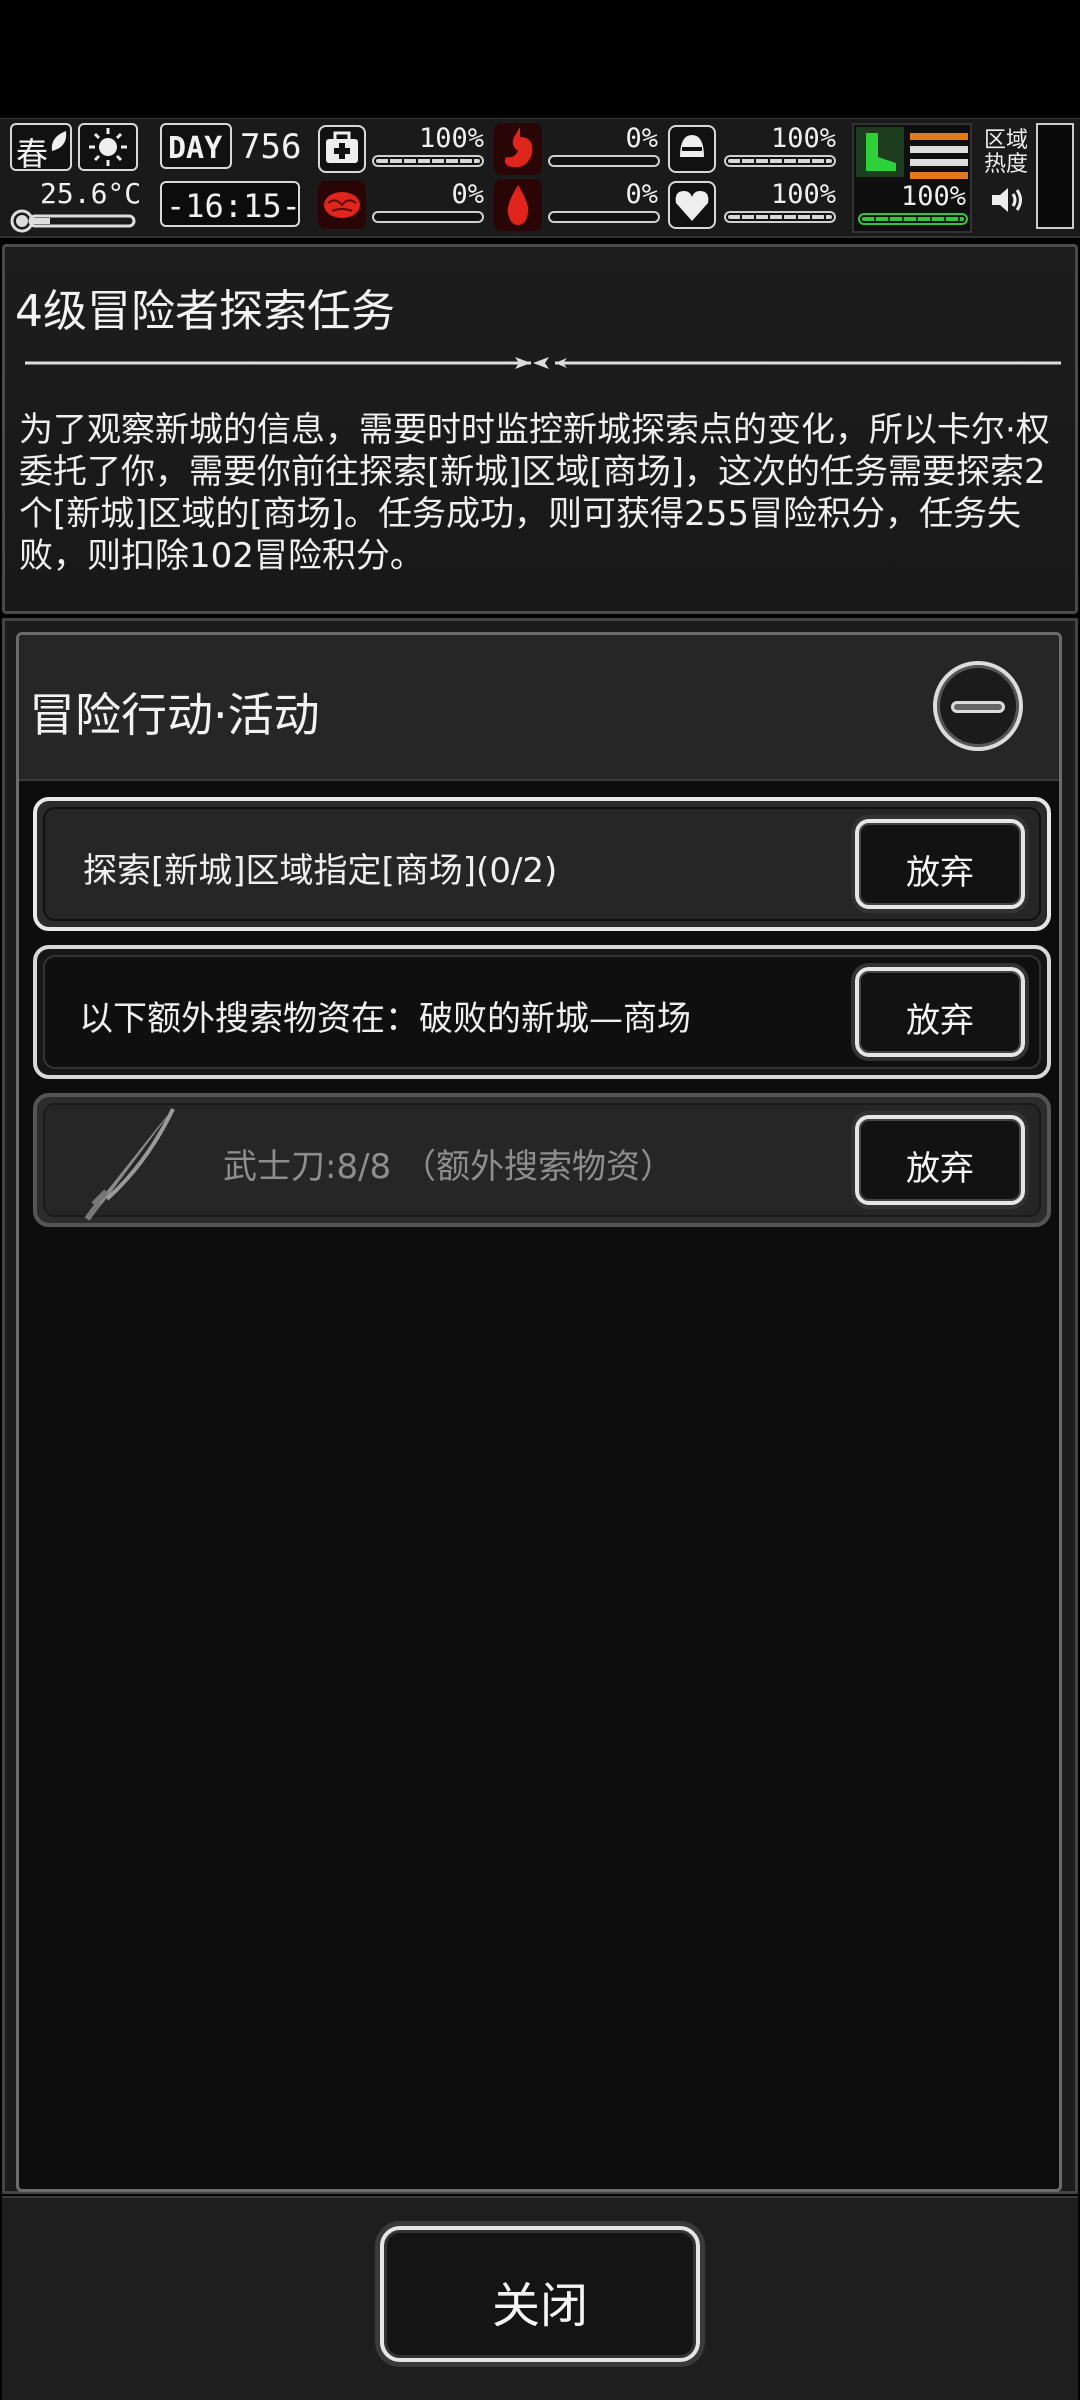  Describe the element at coordinates (32, 154) in the screenshot. I see `season-label: 春` at that location.